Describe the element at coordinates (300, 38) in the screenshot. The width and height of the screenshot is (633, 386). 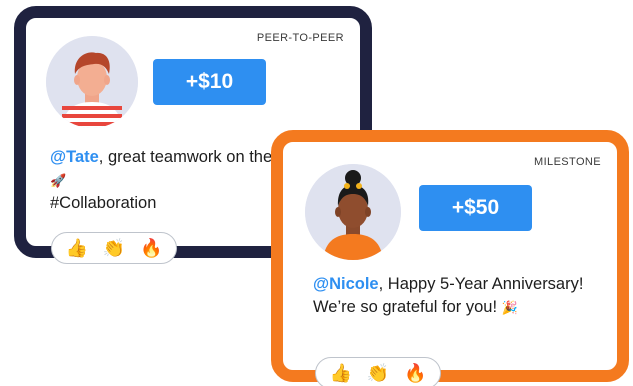
I see `card-type-tag: PEER-TO-PEER` at that location.